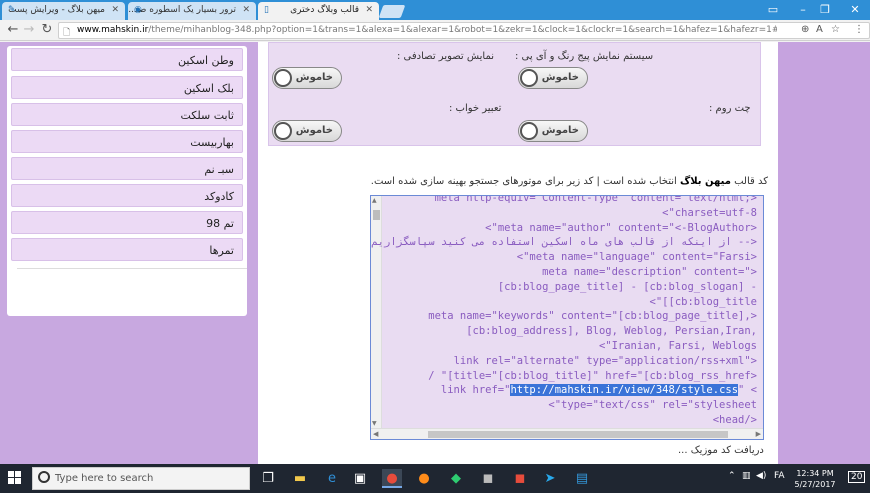 This screenshot has height=493, width=870. Describe the element at coordinates (127, 87) in the screenshot. I see `sidebar-item: بلک اسکین` at that location.